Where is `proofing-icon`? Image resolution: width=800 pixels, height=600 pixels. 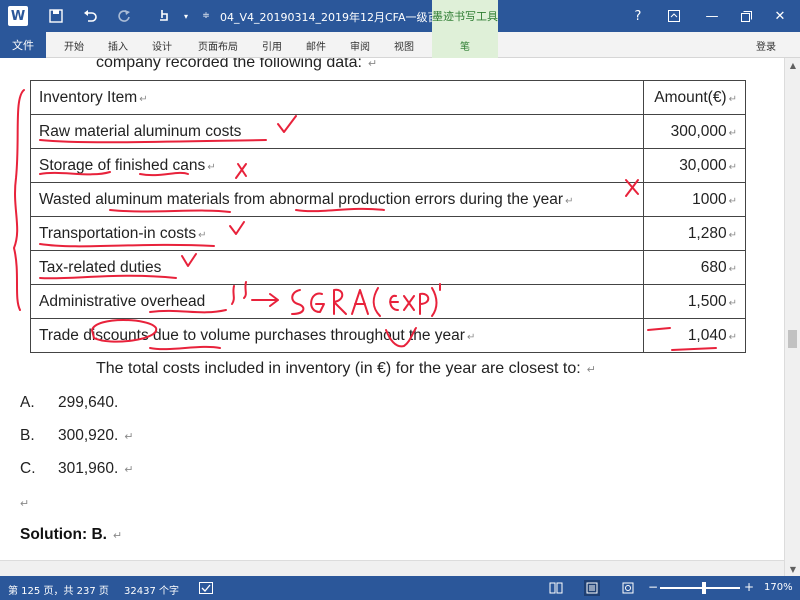 proofing-icon is located at coordinates (206, 588).